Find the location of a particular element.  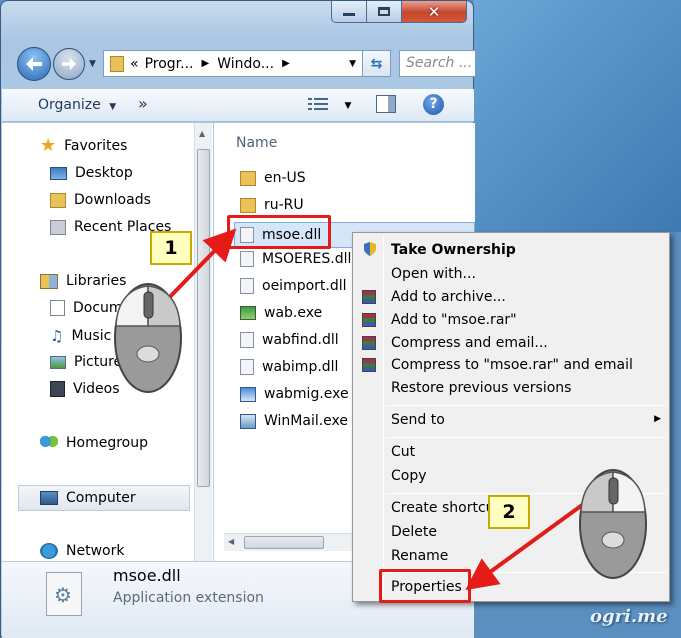

menu-cut: Cut is located at coordinates (403, 452).